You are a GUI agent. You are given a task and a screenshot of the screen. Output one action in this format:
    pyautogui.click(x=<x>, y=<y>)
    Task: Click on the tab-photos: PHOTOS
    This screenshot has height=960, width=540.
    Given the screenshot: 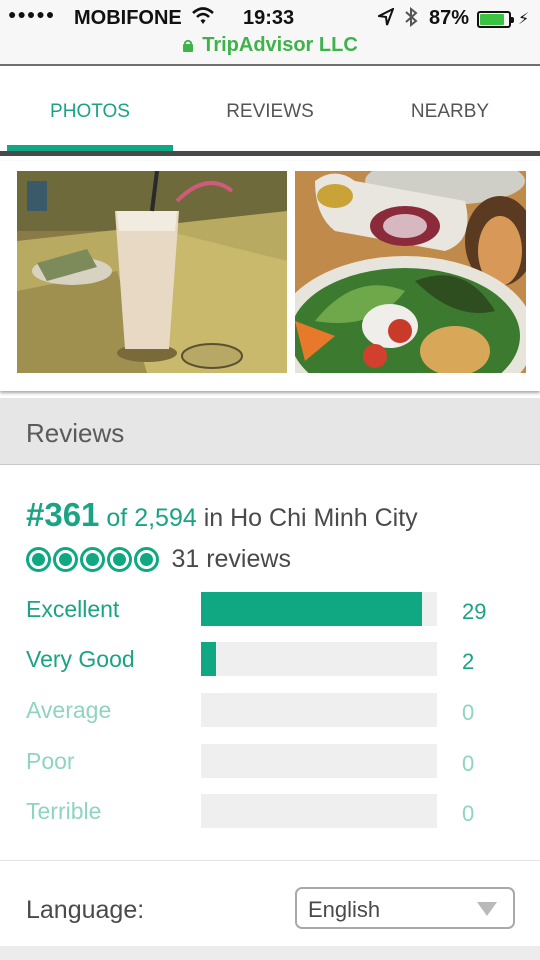 What is the action you would take?
    pyautogui.click(x=90, y=109)
    